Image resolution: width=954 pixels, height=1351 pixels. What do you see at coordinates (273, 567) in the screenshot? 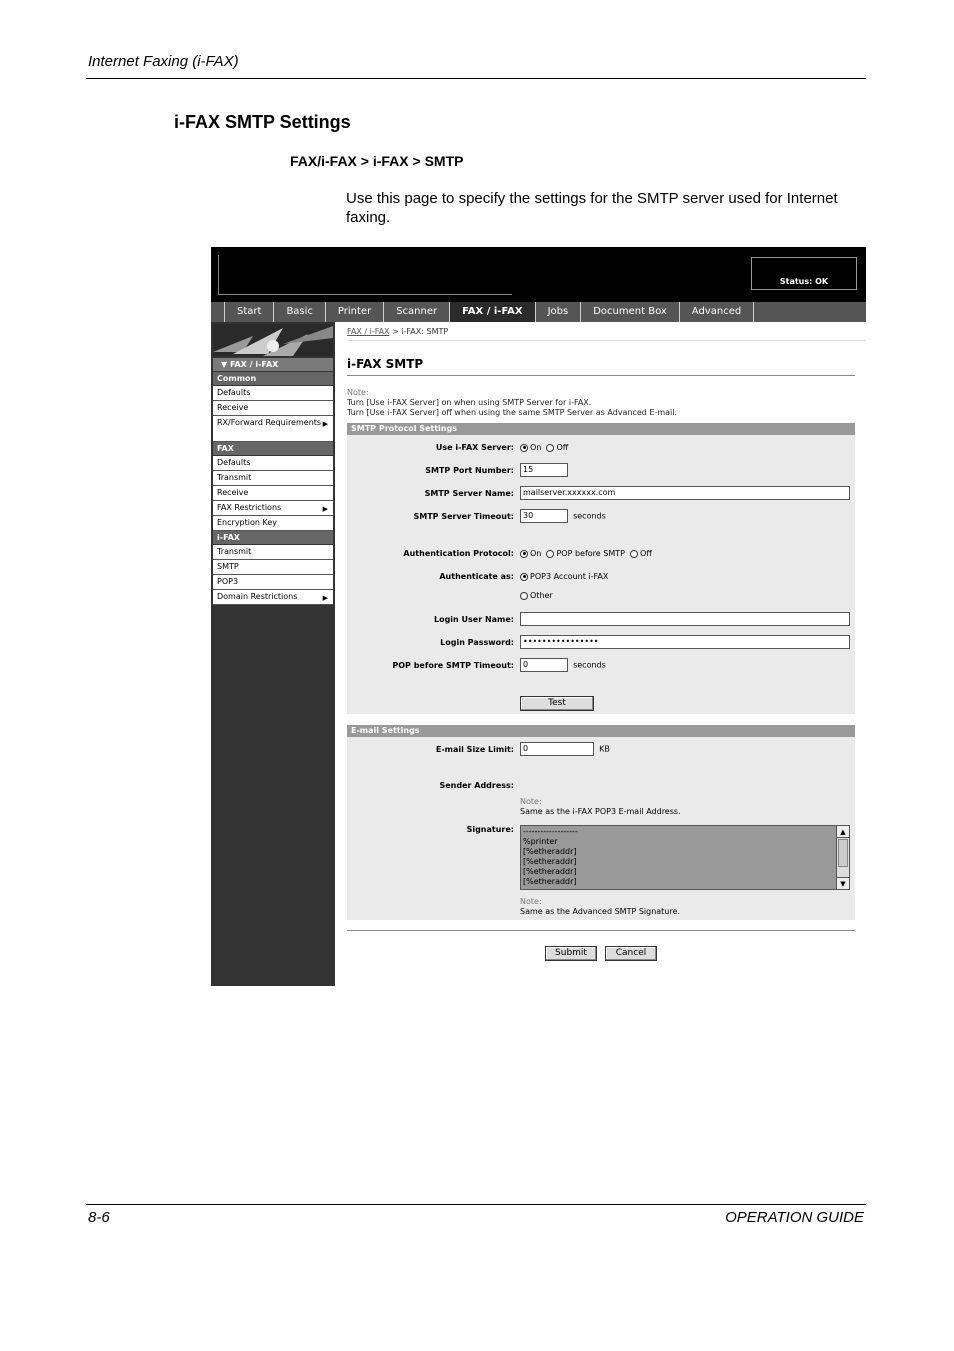
I see `sidebar-item-smtp: SMTP` at bounding box center [273, 567].